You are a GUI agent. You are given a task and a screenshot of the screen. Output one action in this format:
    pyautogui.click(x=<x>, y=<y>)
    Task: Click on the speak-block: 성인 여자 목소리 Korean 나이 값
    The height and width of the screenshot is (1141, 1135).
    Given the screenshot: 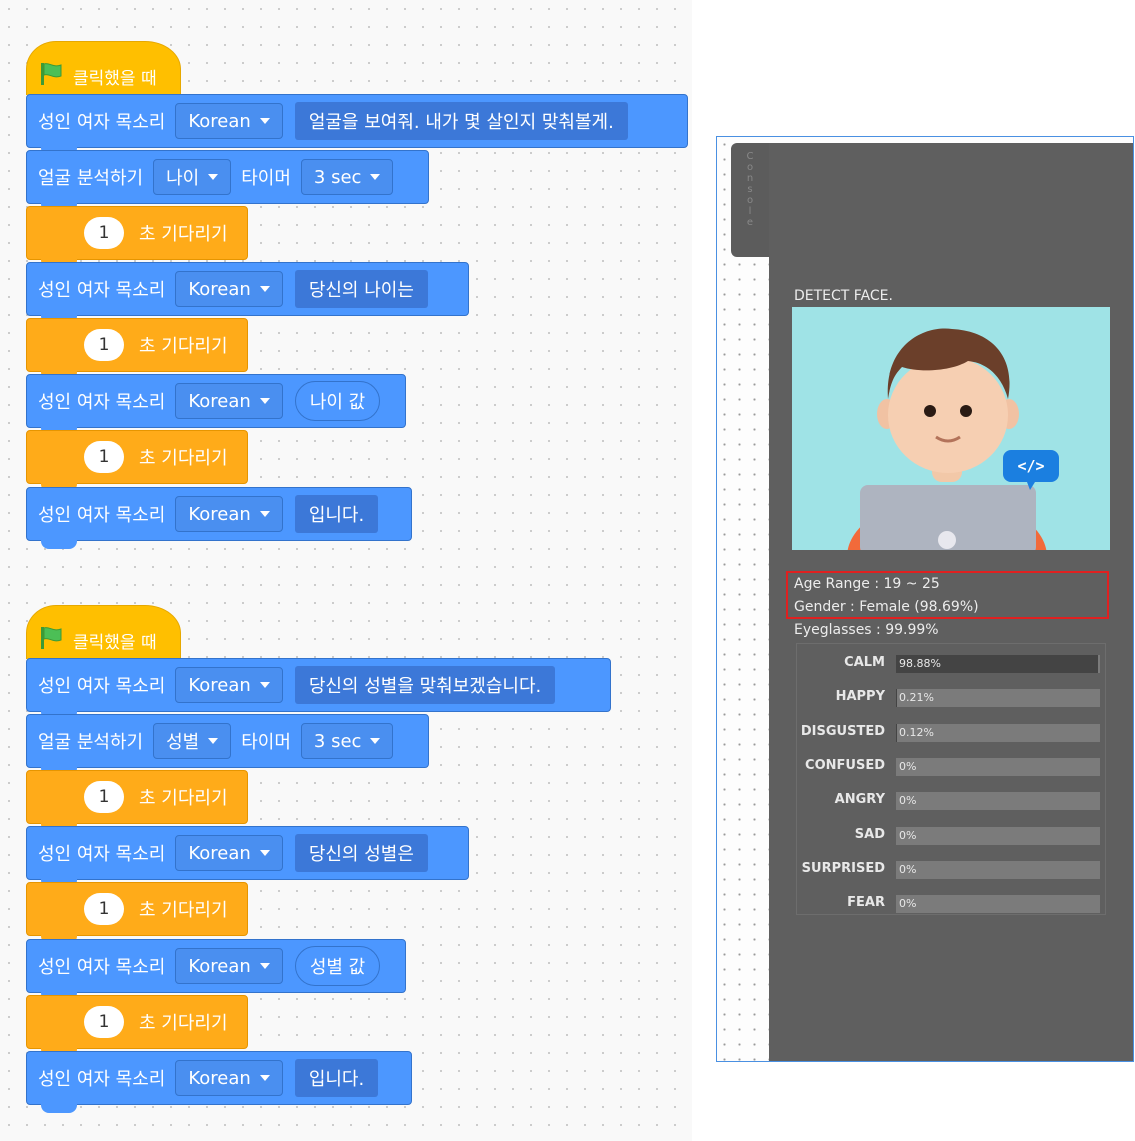 What is the action you would take?
    pyautogui.click(x=216, y=405)
    